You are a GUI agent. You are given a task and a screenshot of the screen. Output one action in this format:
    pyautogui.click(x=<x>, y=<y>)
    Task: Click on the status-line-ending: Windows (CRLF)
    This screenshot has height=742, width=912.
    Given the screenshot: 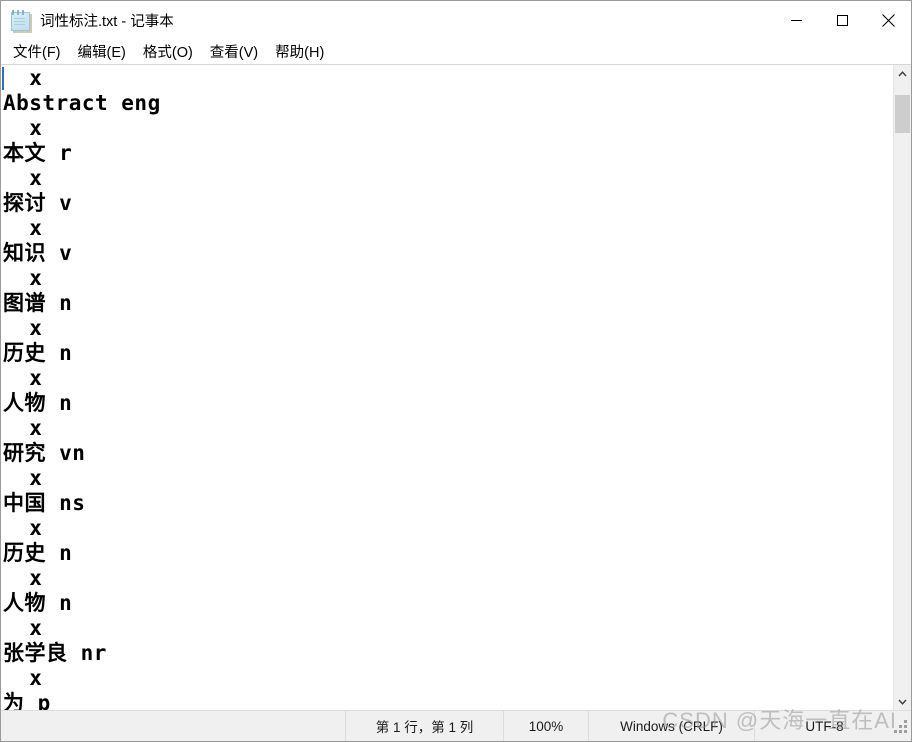 What is the action you would take?
    pyautogui.click(x=671, y=726)
    